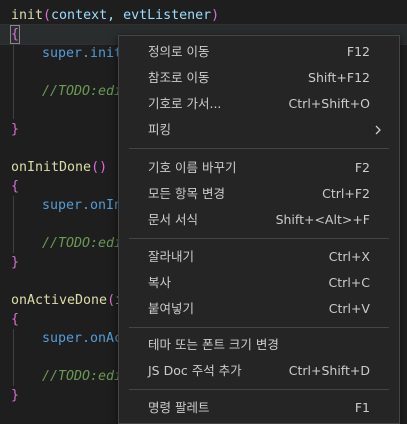 The image size is (407, 424). Describe the element at coordinates (259, 283) in the screenshot. I see `menu-item-copy: 복사 Ctrl+C` at that location.